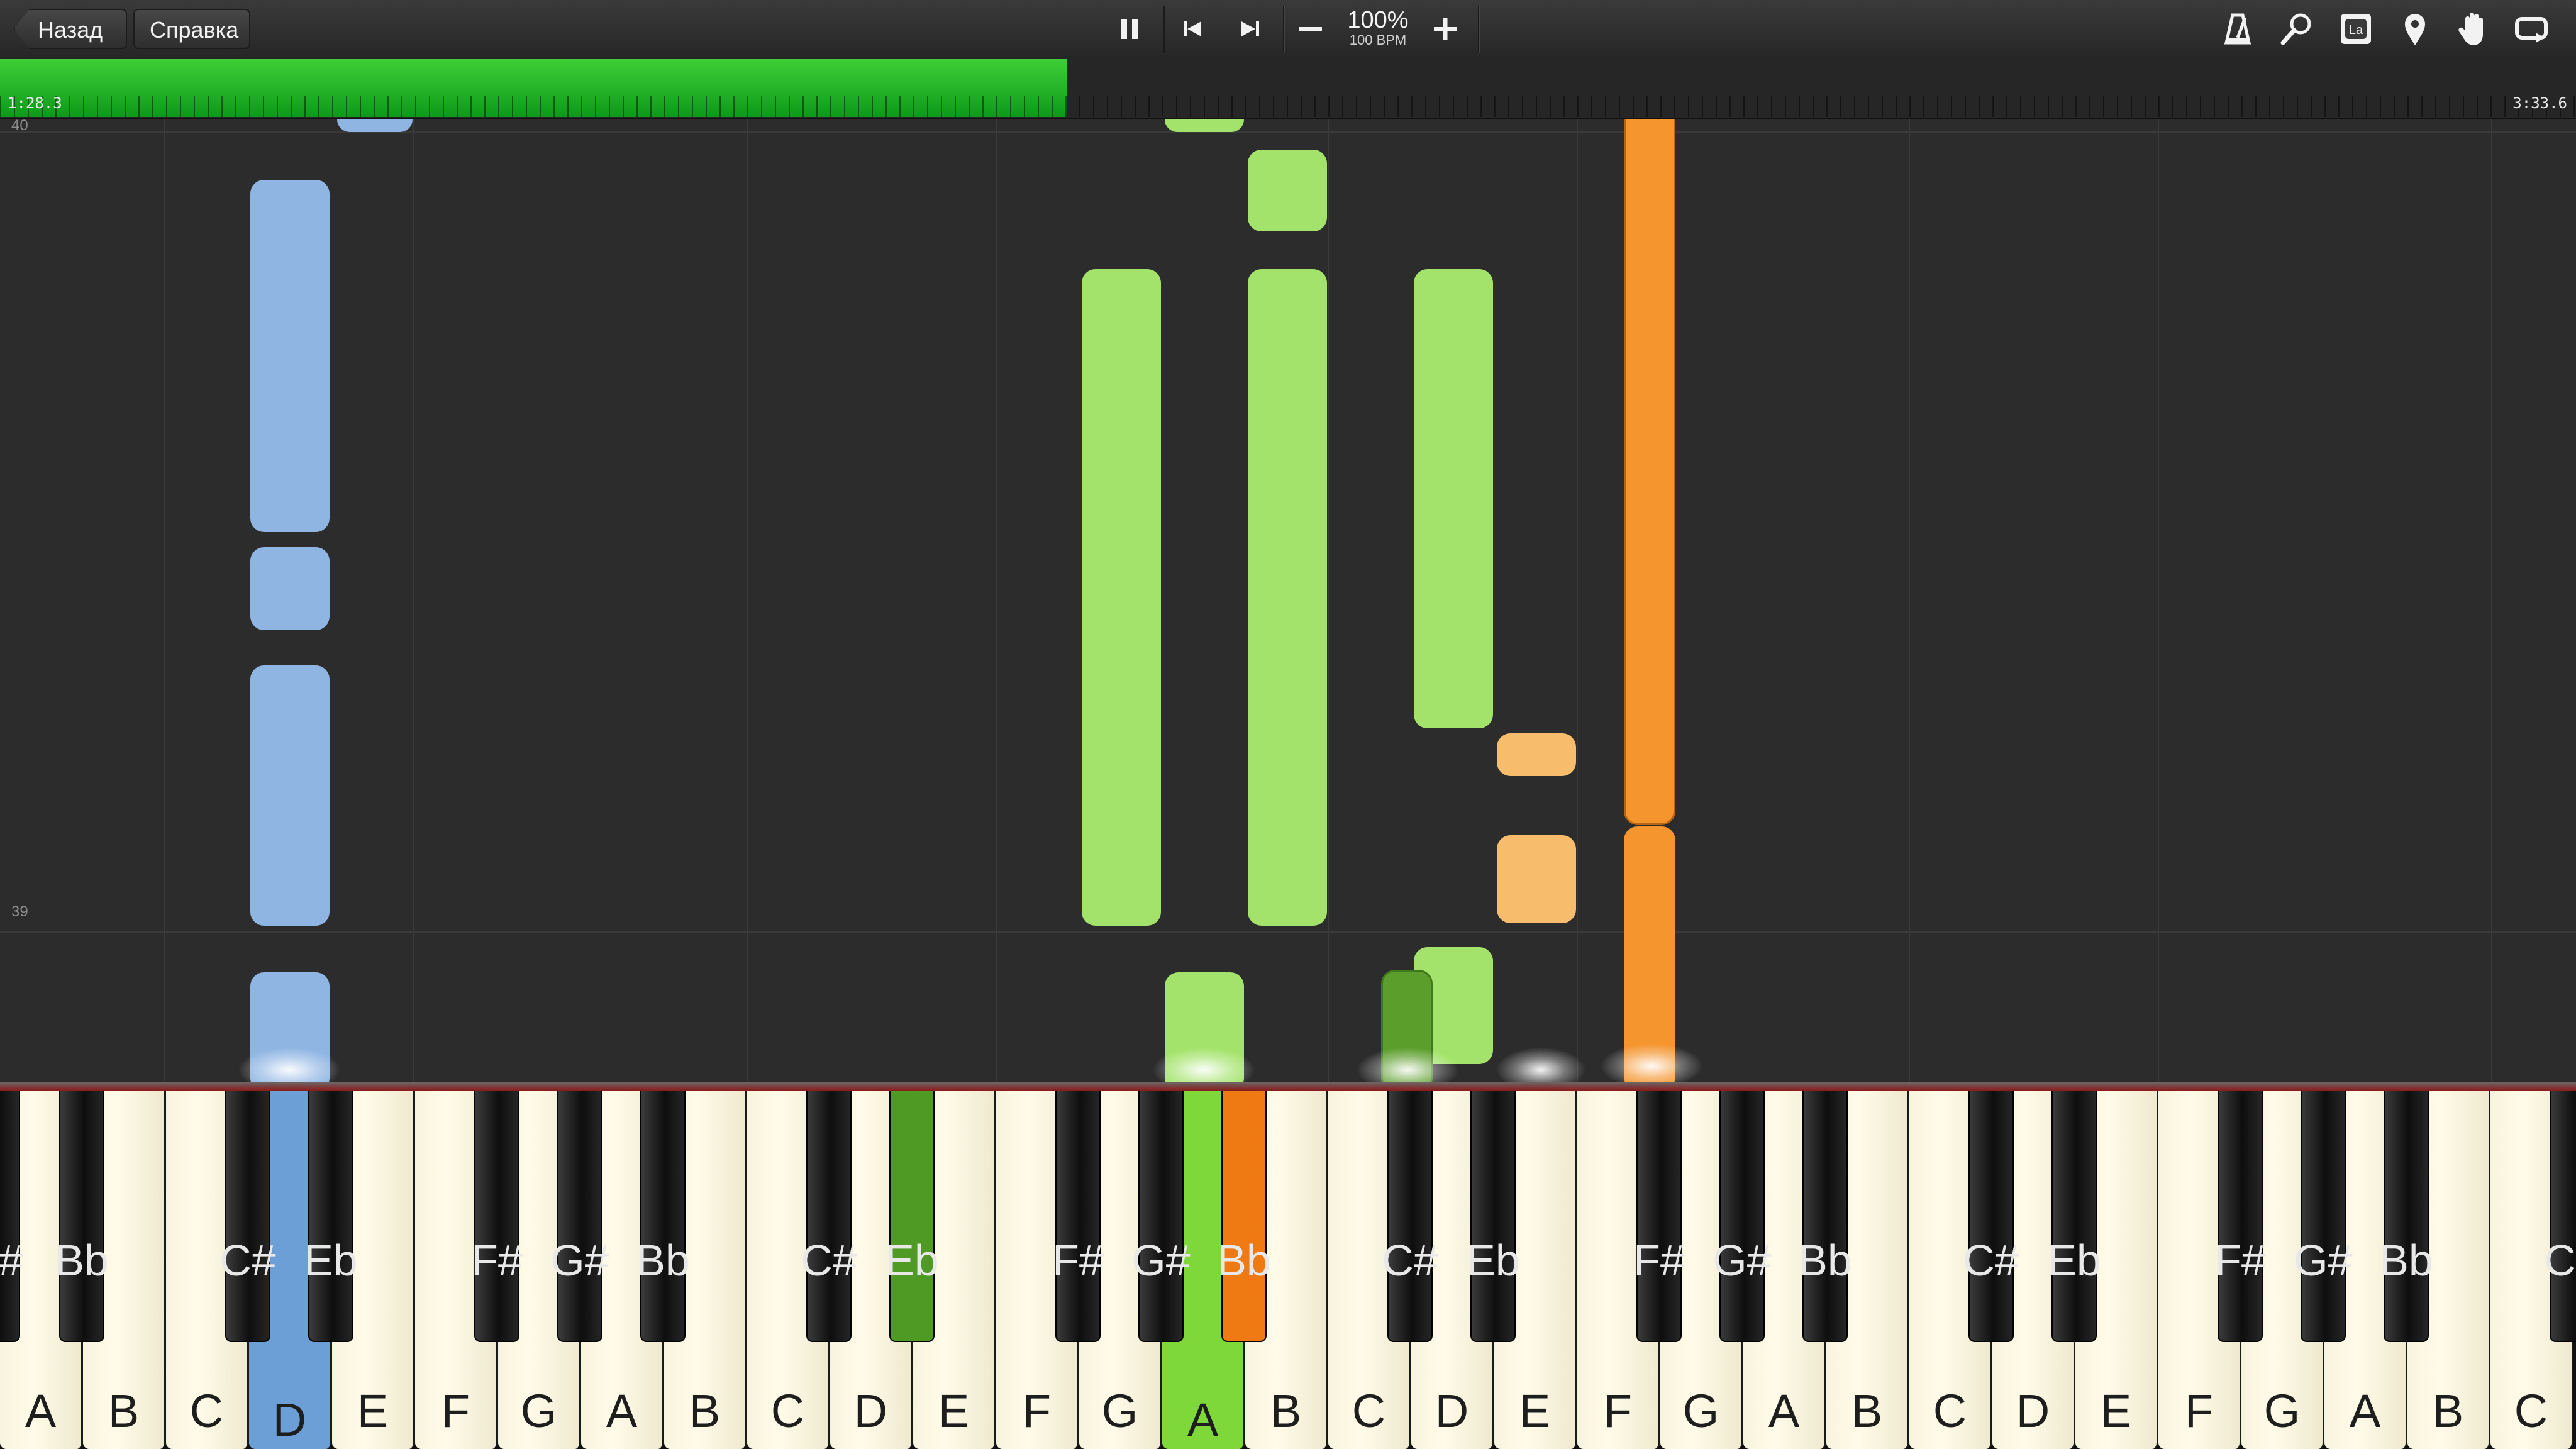 This screenshot has height=1449, width=2576. Describe the element at coordinates (2238, 29) in the screenshot. I see `metronome-icon` at that location.